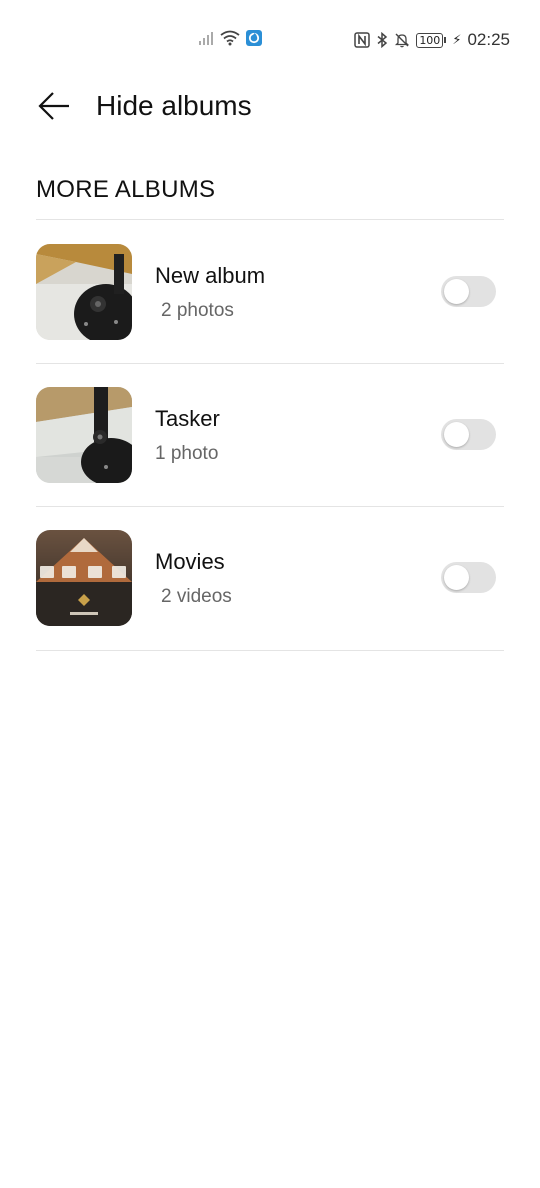  Describe the element at coordinates (254, 38) in the screenshot. I see `app-notification-icon` at that location.